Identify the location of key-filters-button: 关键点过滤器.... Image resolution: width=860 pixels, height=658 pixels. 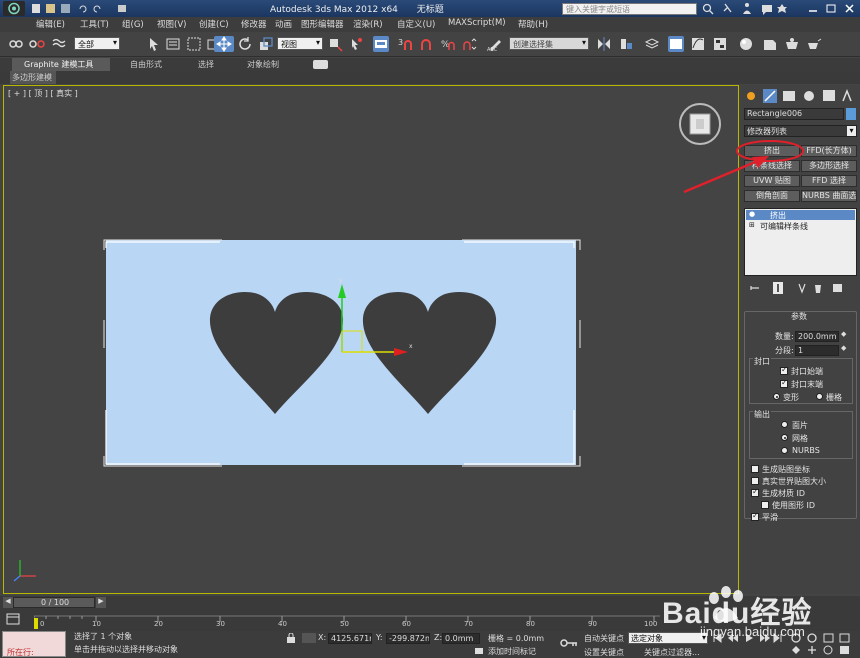
(672, 652).